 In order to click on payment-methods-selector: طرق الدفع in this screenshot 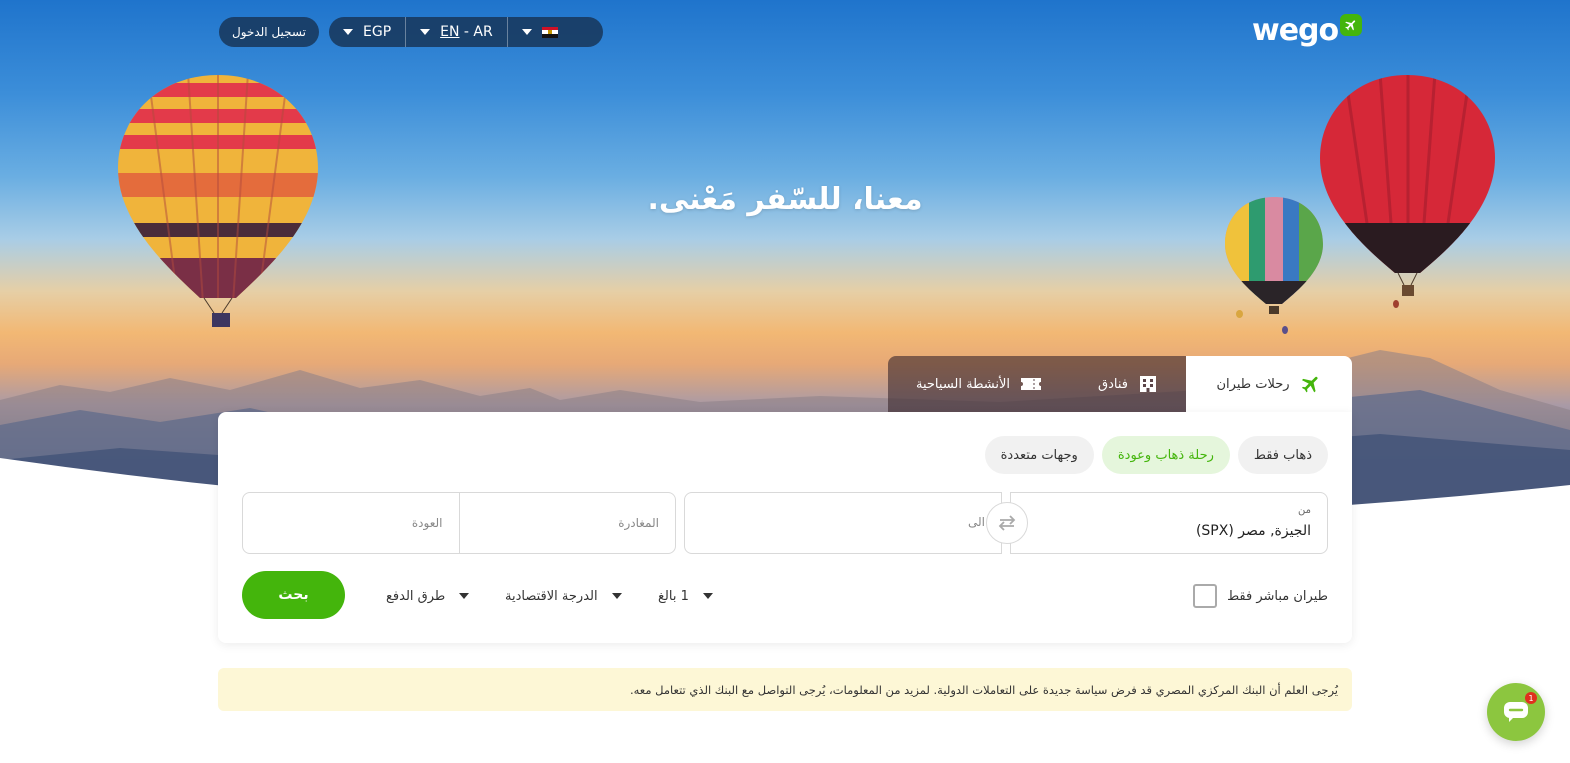, I will do `click(428, 596)`.